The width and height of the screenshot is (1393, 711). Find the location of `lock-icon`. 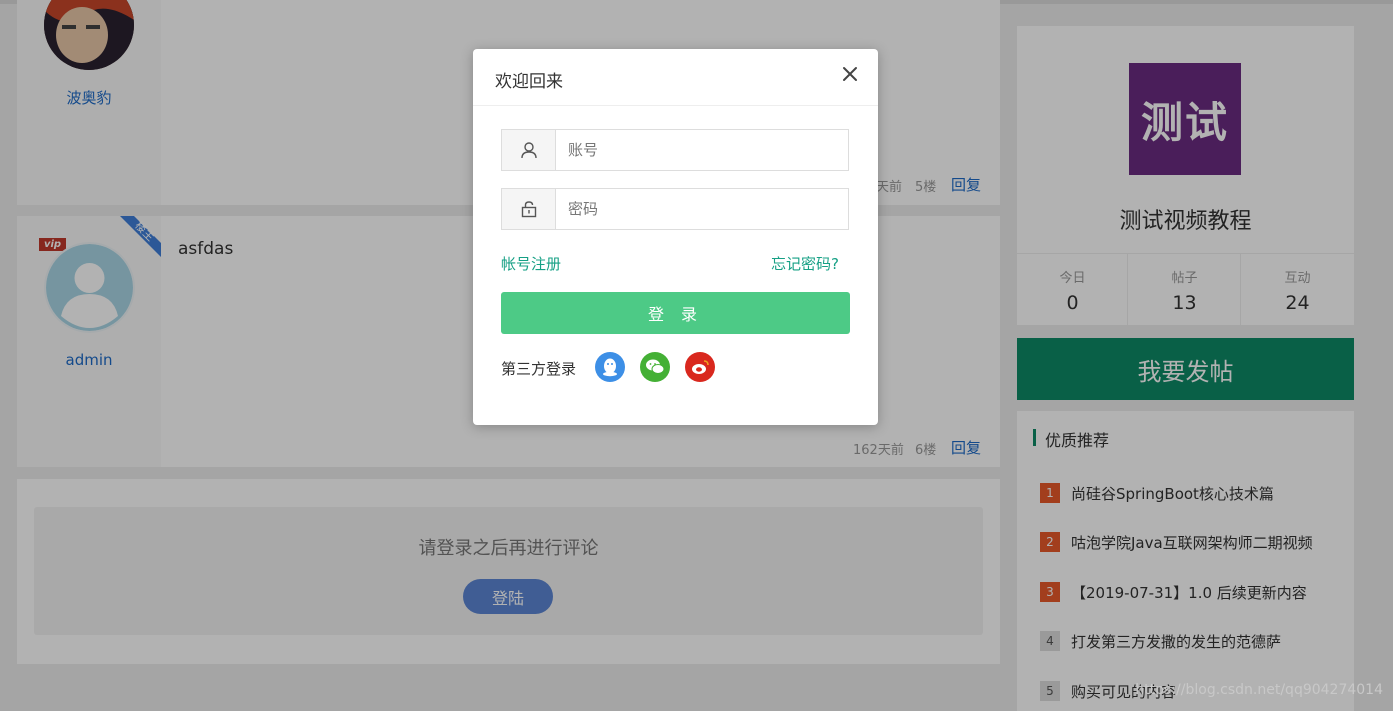

lock-icon is located at coordinates (529, 209).